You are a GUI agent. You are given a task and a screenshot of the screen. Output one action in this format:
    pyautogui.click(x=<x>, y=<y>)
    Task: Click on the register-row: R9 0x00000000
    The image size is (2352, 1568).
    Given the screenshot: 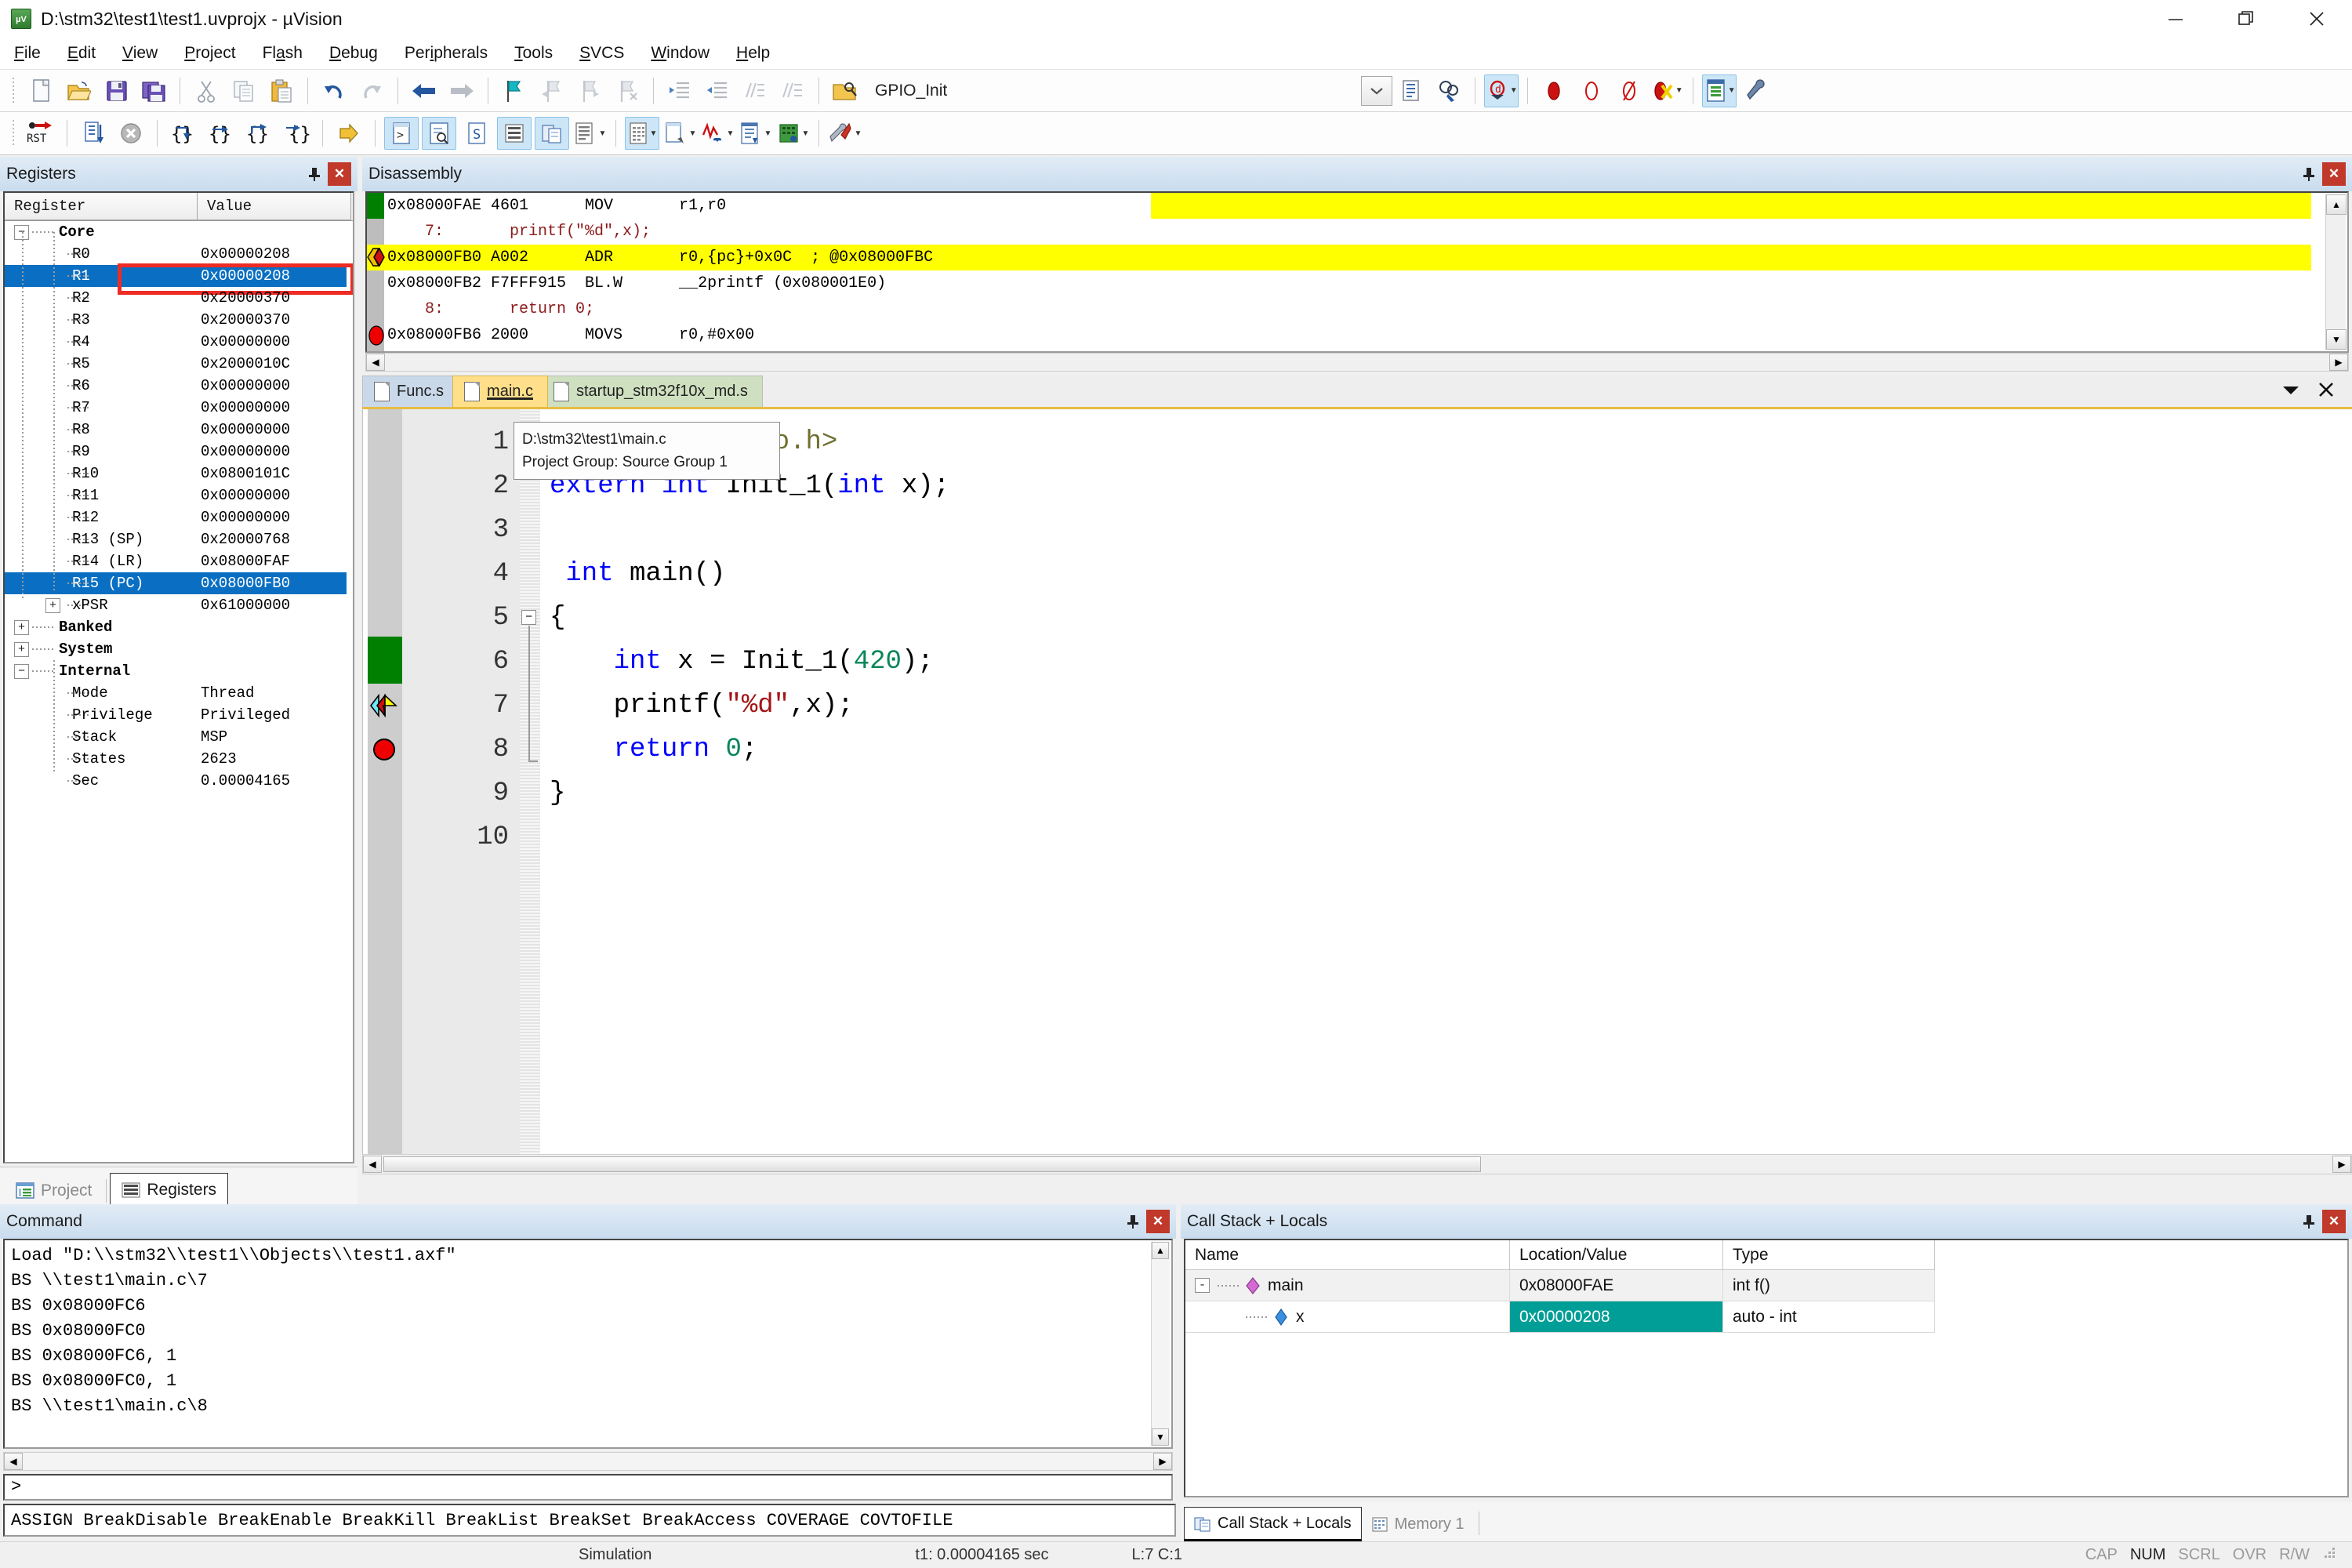 What is the action you would take?
    pyautogui.click(x=177, y=452)
    